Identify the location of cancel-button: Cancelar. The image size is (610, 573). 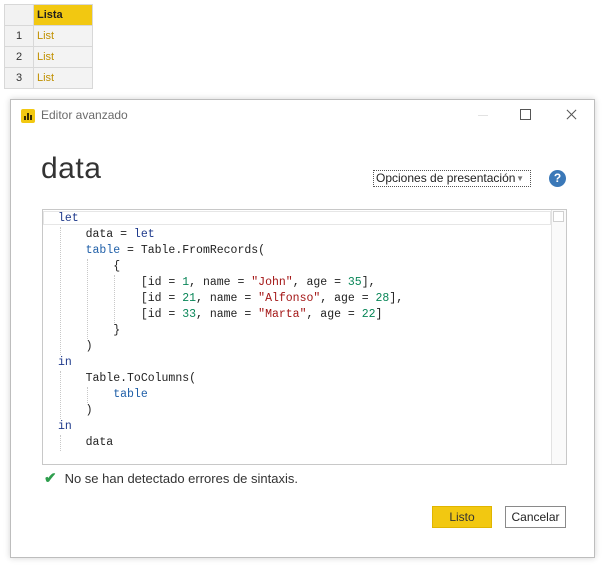
(535, 517).